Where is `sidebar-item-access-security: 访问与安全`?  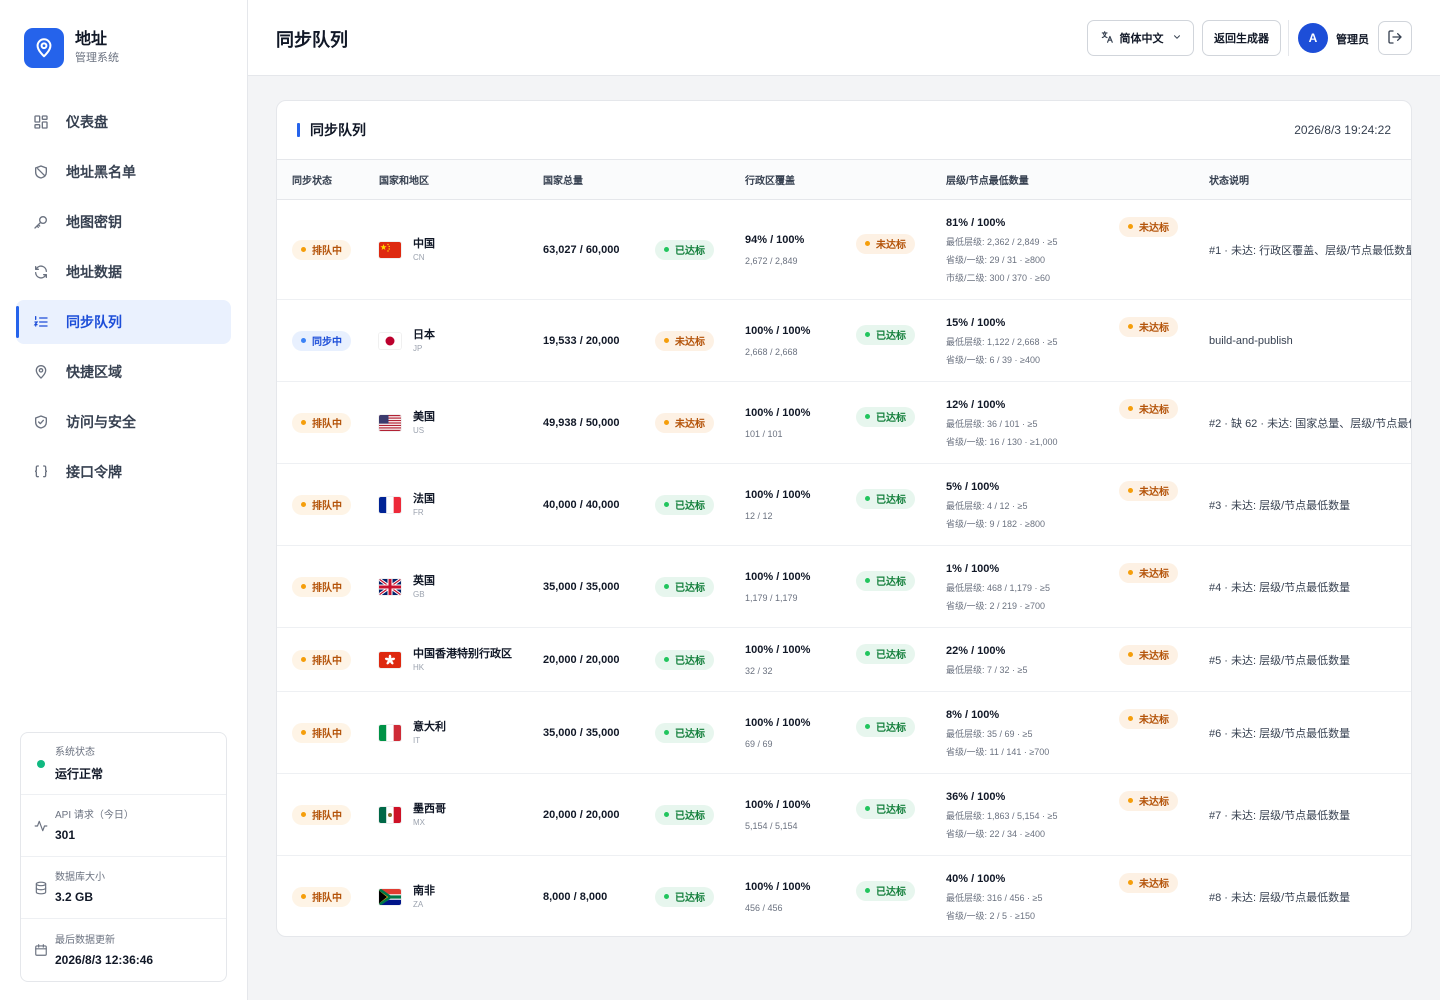 sidebar-item-access-security: 访问与安全 is located at coordinates (123, 422).